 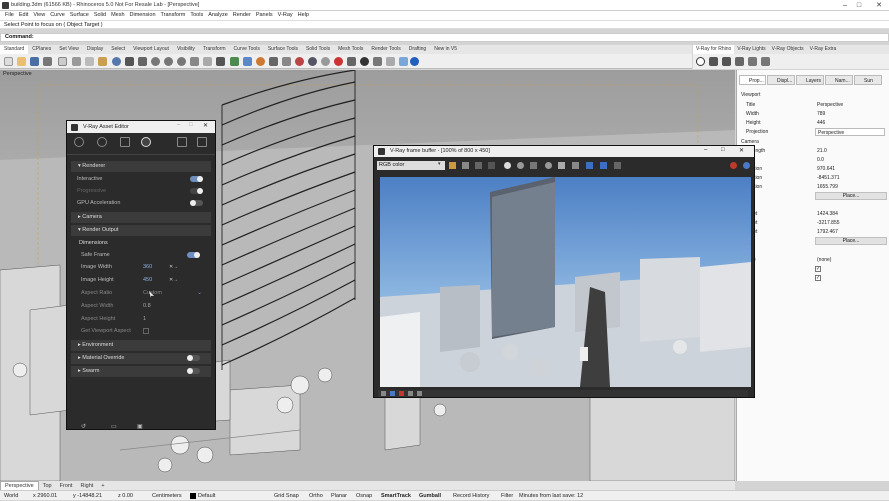 What do you see at coordinates (452, 165) in the screenshot?
I see `save-image-icon` at bounding box center [452, 165].